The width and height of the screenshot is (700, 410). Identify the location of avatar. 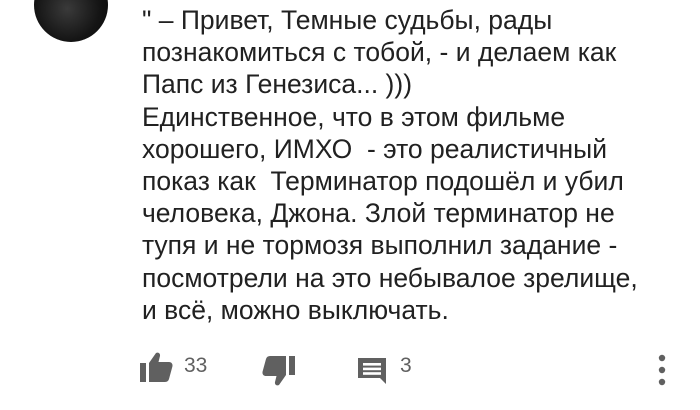
(71, 21).